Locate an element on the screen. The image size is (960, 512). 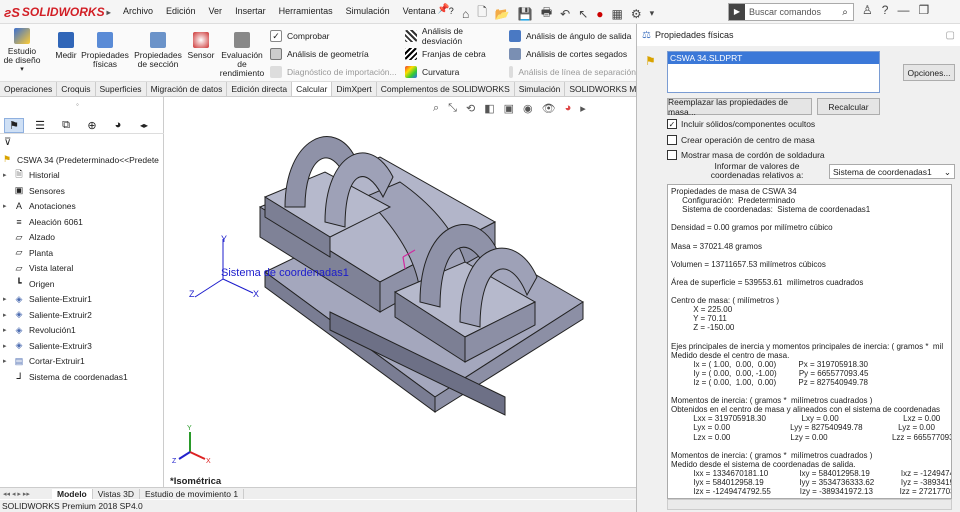
checkbox-checked-icon: ✓ is located at coordinates (672, 124).